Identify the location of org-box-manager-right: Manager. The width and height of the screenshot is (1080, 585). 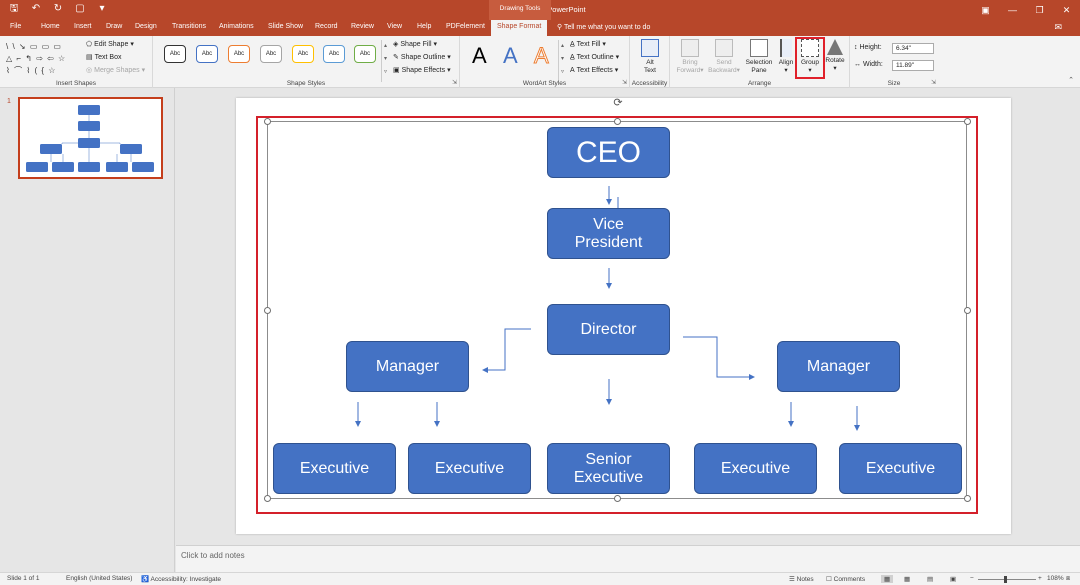
(838, 366).